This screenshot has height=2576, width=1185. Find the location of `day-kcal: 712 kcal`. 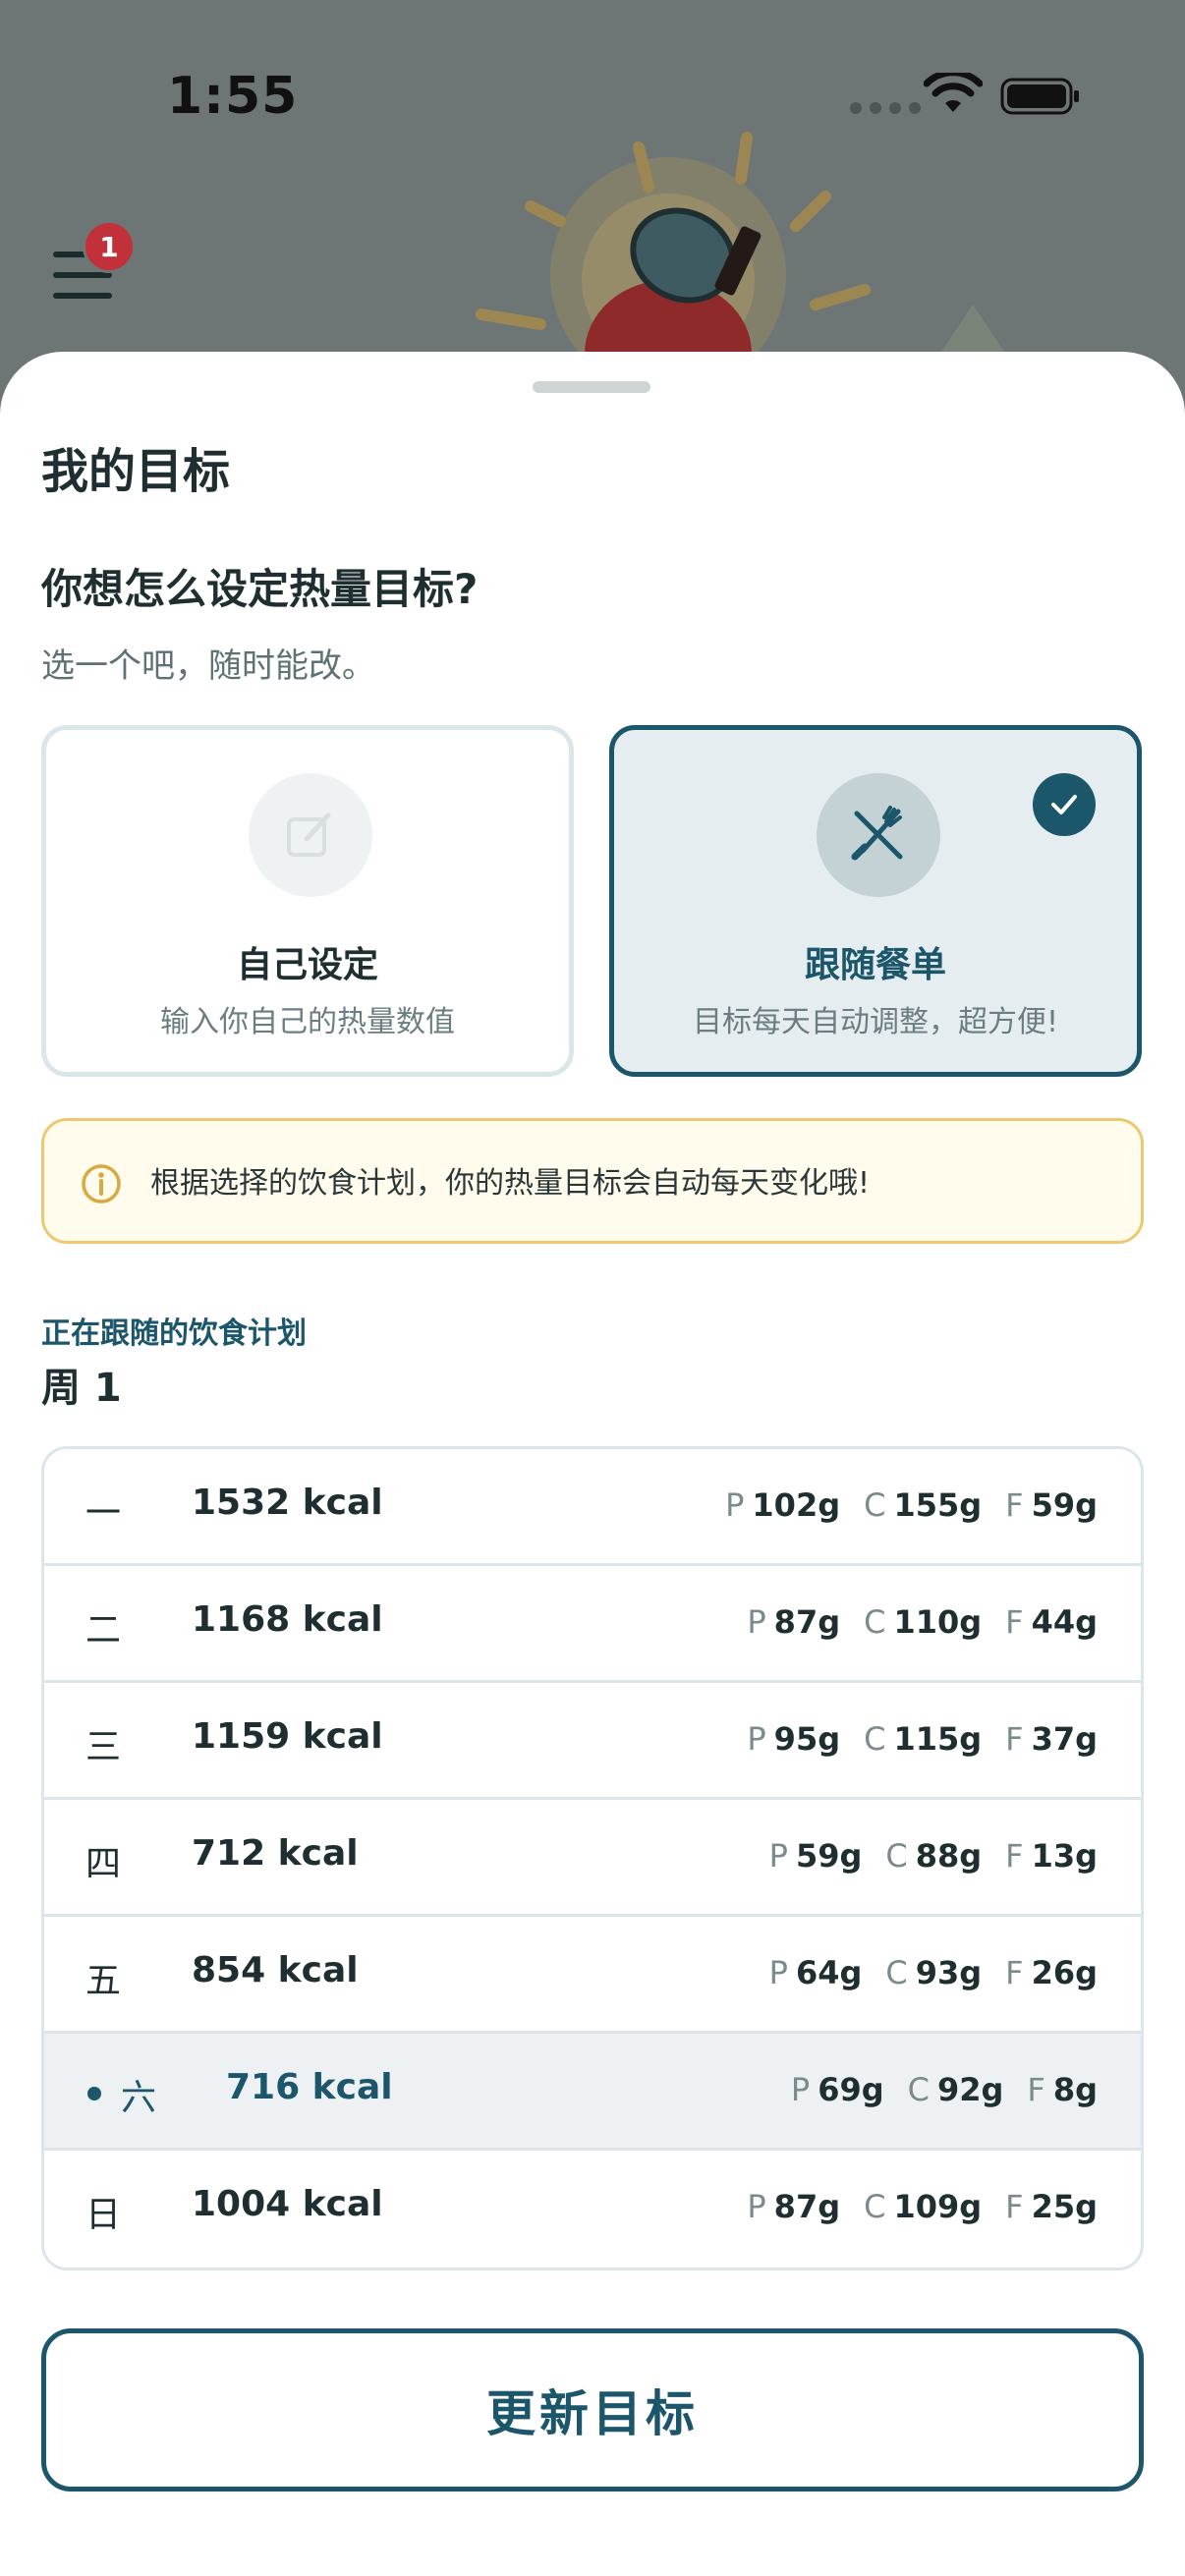

day-kcal: 712 kcal is located at coordinates (276, 1853).